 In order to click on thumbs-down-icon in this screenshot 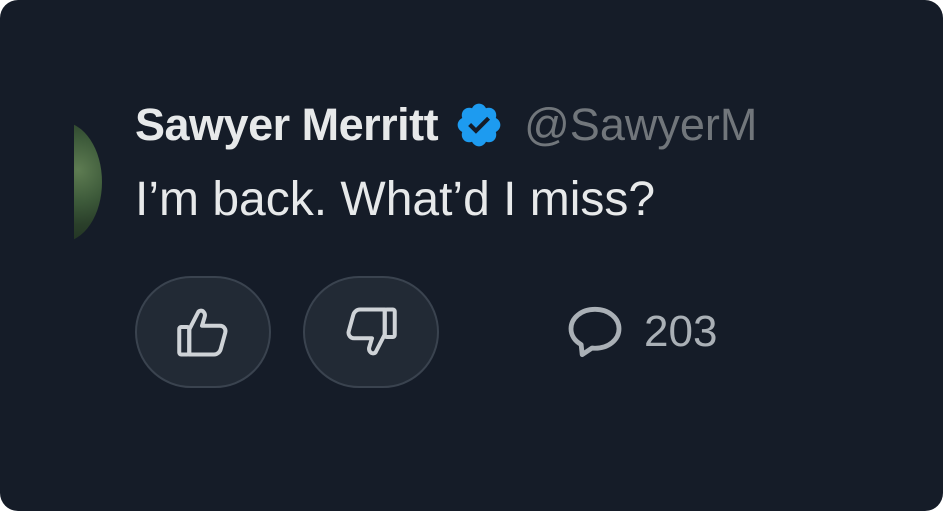, I will do `click(371, 331)`.